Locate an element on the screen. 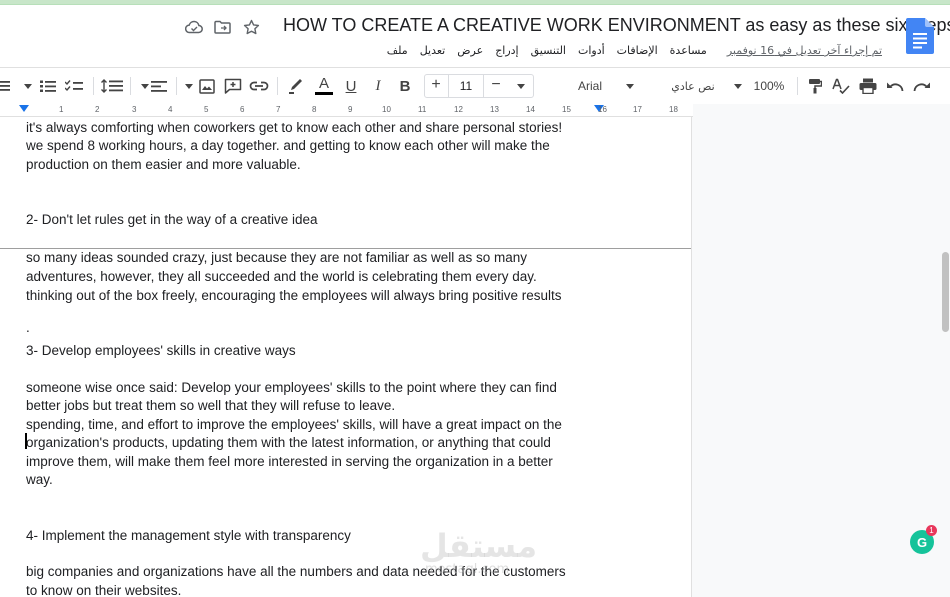 This screenshot has width=950, height=597. text-color-icon: A is located at coordinates (324, 86).